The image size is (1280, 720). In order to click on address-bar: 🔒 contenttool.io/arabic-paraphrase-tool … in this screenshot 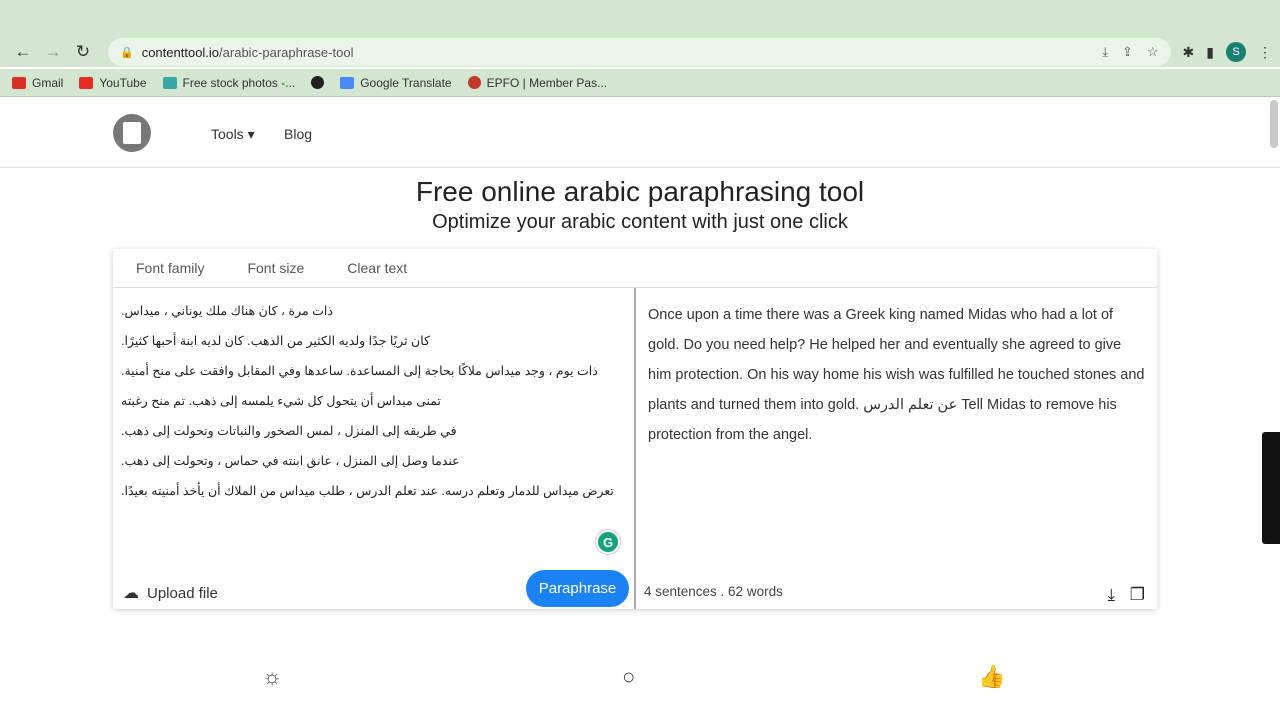, I will do `click(639, 52)`.